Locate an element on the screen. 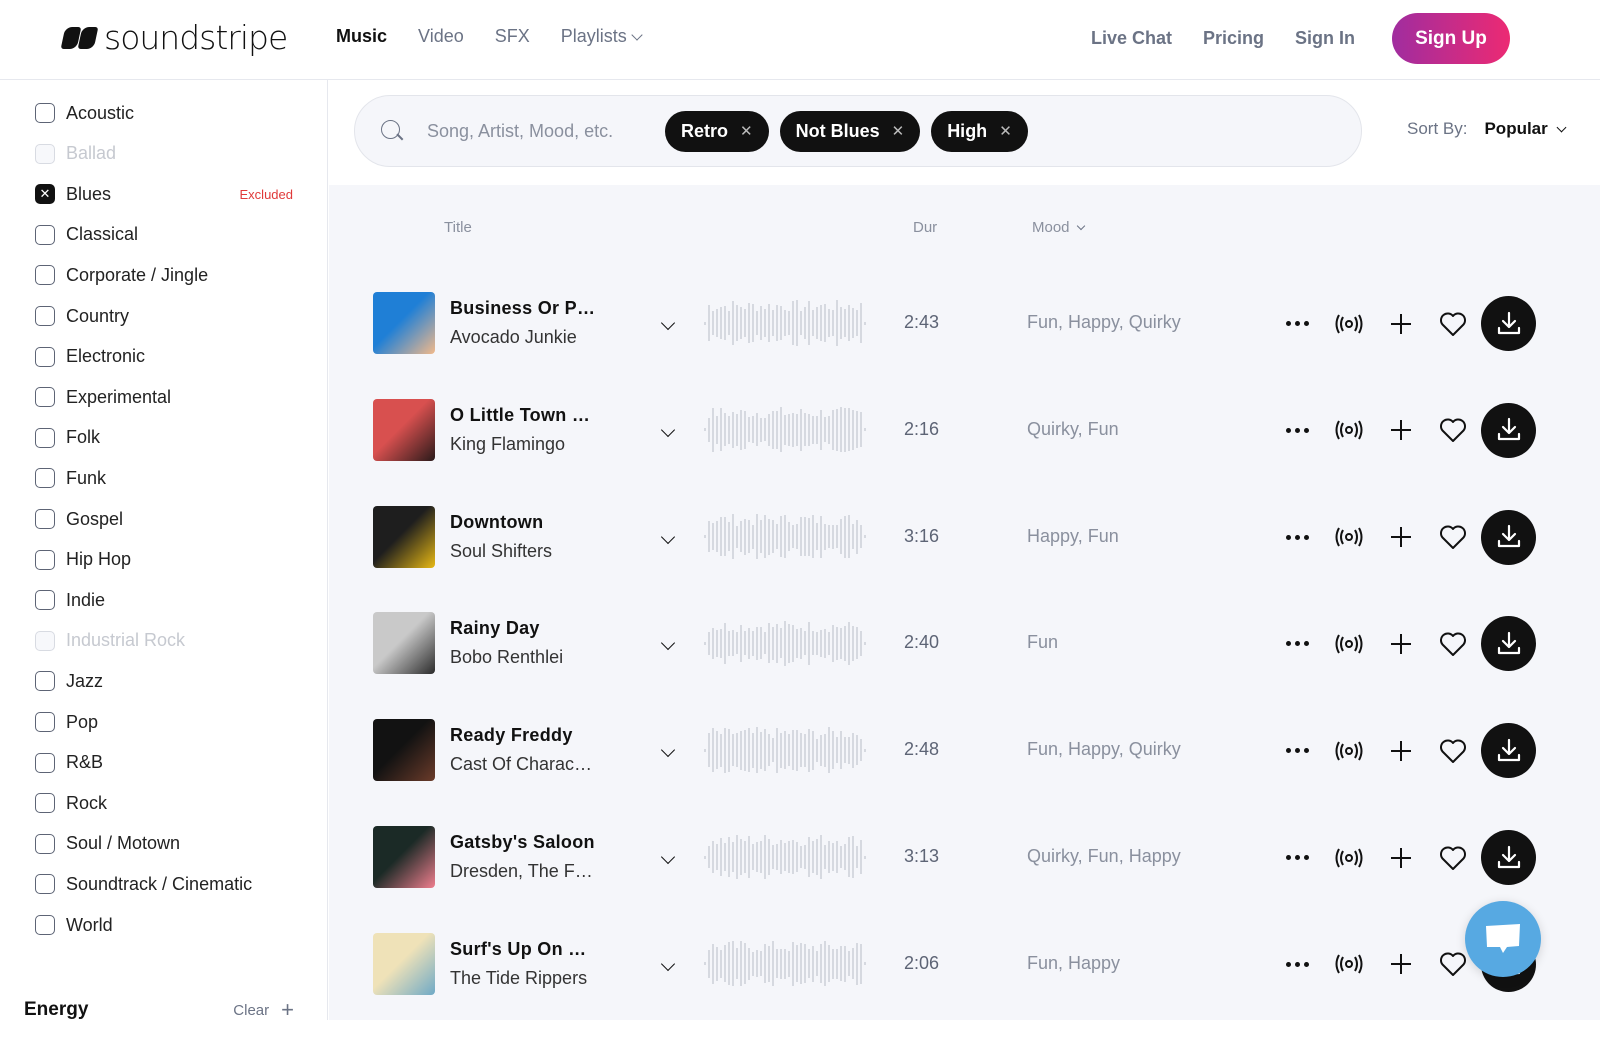 The width and height of the screenshot is (1600, 1040). track-artist: The Tide Rippers is located at coordinates (518, 978).